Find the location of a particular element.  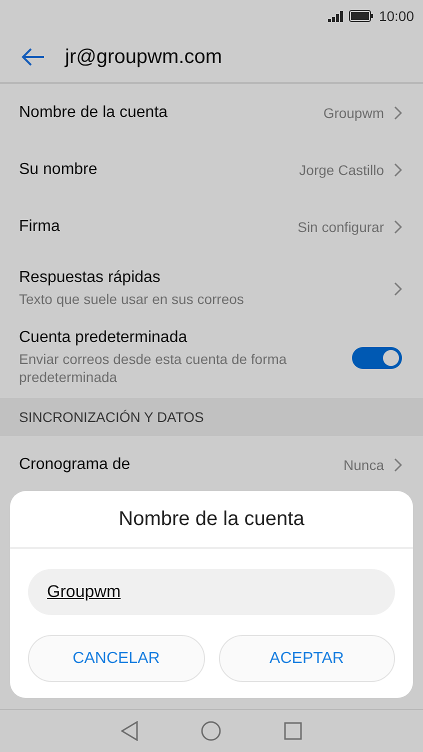

setting-value: Jorge Castillo is located at coordinates (341, 170).